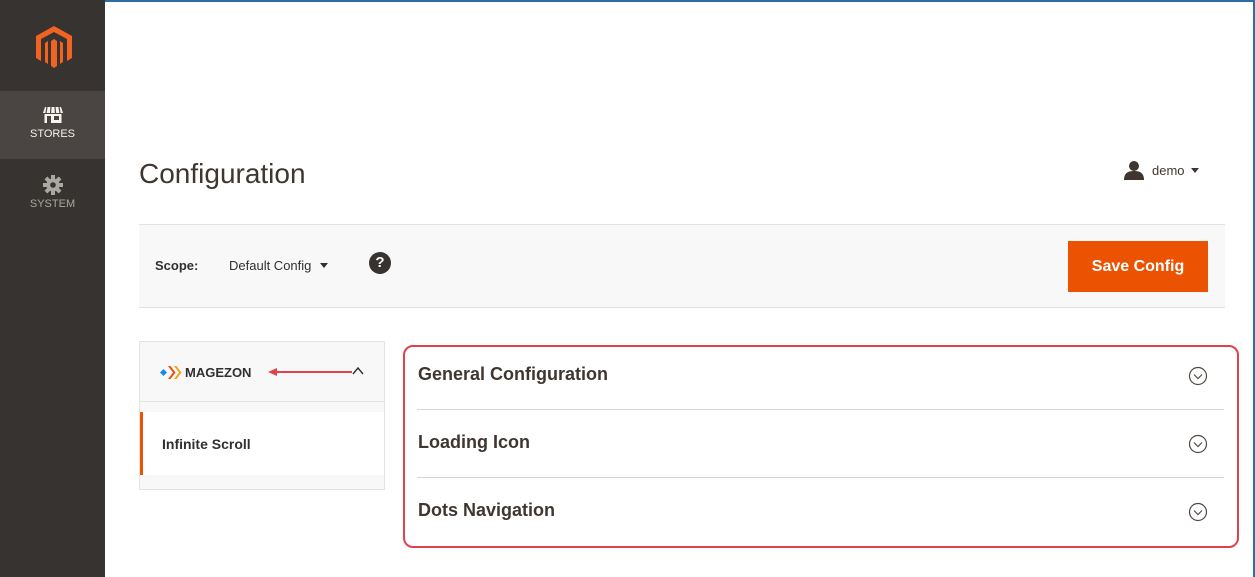 The height and width of the screenshot is (577, 1255). Describe the element at coordinates (52, 134) in the screenshot. I see `sidebar-item-label: STORES` at that location.